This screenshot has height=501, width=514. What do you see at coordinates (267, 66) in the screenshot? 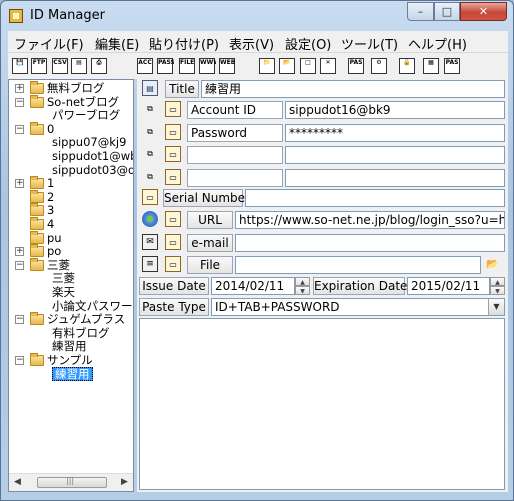
I see `new-folder-icon: 📁` at bounding box center [267, 66].